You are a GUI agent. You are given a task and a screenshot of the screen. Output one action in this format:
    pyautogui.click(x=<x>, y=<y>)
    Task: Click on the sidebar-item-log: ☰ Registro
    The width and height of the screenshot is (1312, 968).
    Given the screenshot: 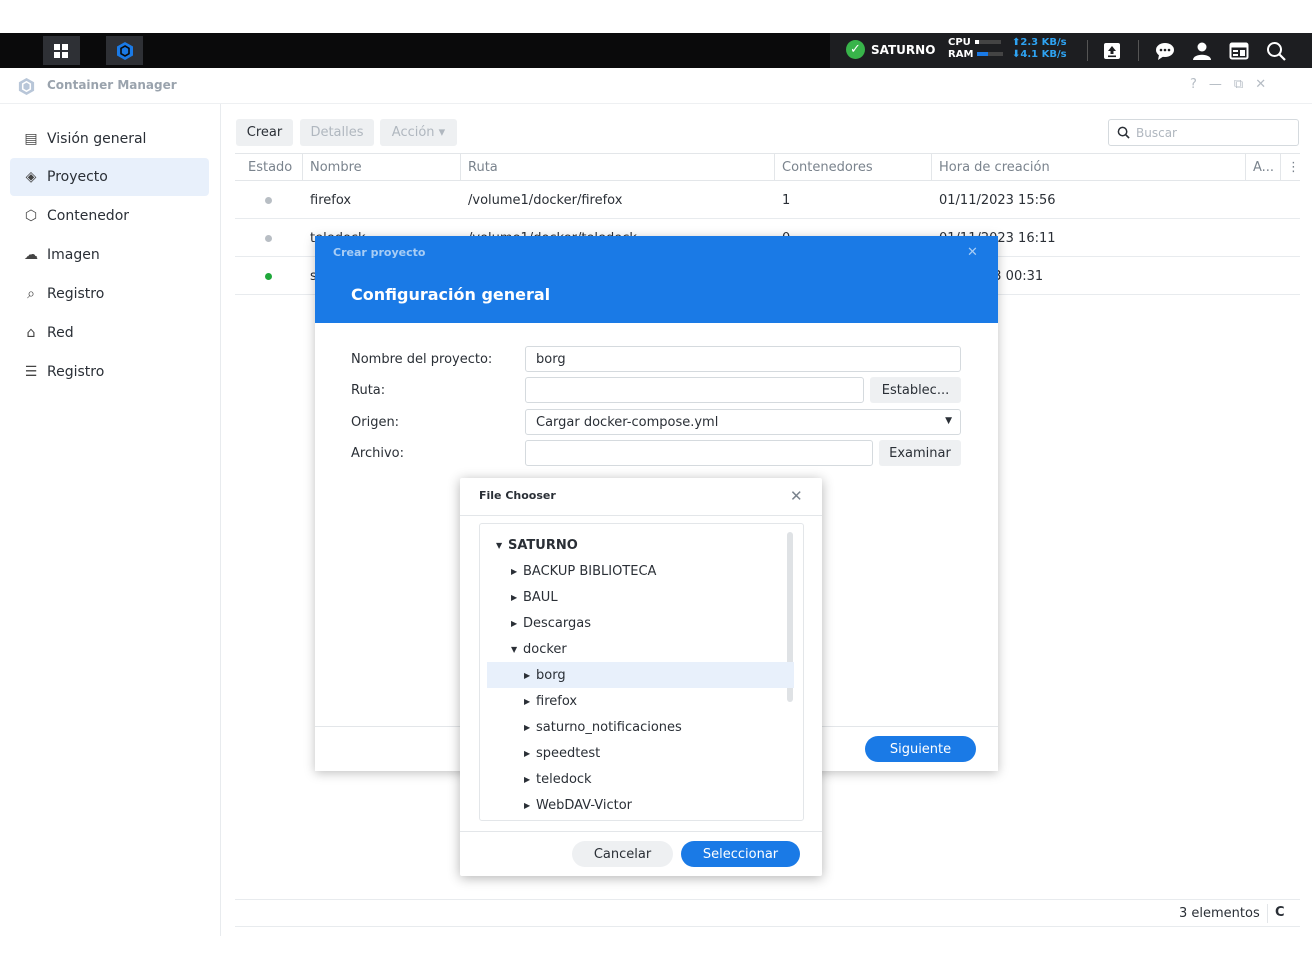 What is the action you would take?
    pyautogui.click(x=109, y=372)
    